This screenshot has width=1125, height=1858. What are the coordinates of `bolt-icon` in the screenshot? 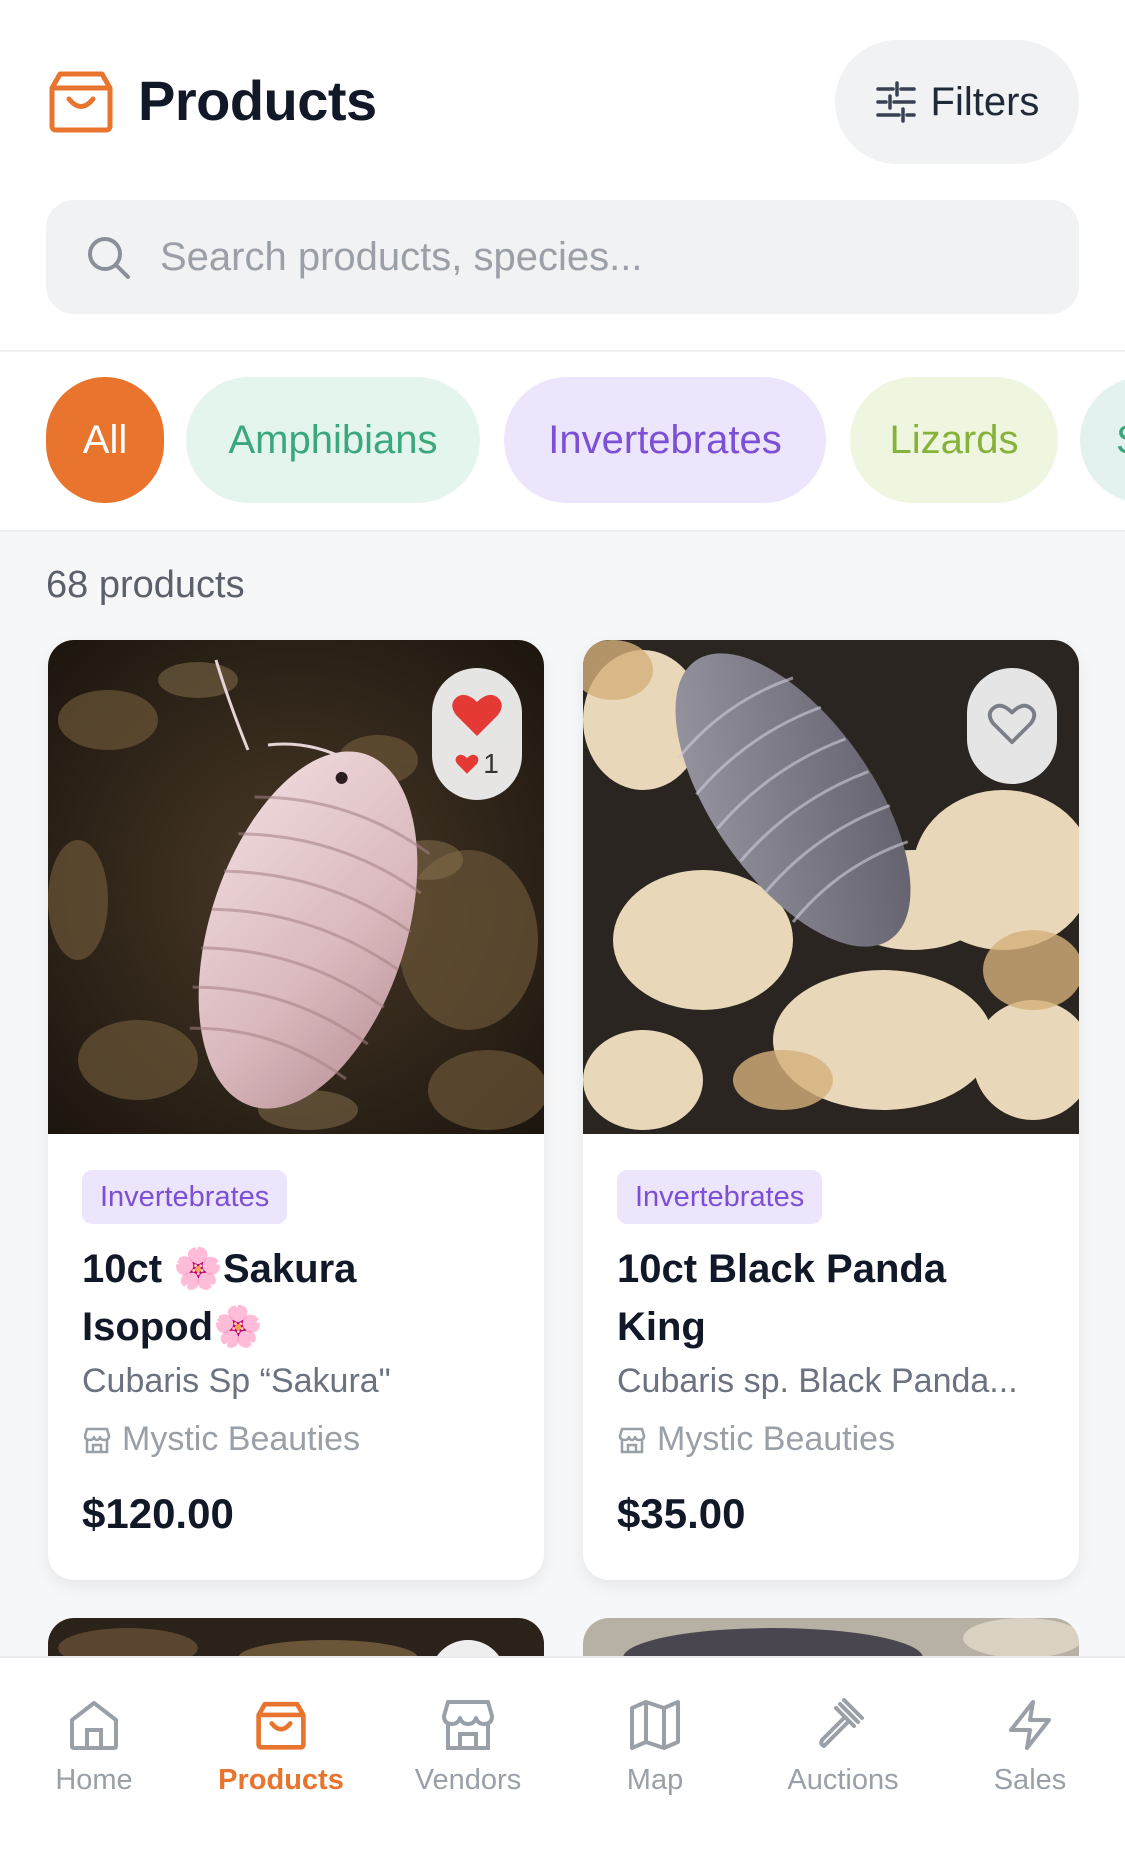 It's located at (1030, 1725).